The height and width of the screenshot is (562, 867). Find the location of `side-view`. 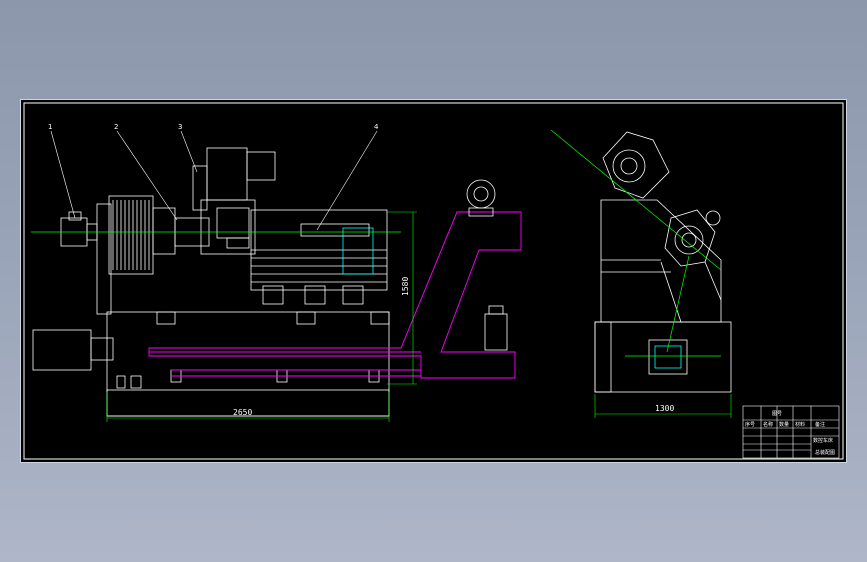

side-view is located at coordinates (663, 262).